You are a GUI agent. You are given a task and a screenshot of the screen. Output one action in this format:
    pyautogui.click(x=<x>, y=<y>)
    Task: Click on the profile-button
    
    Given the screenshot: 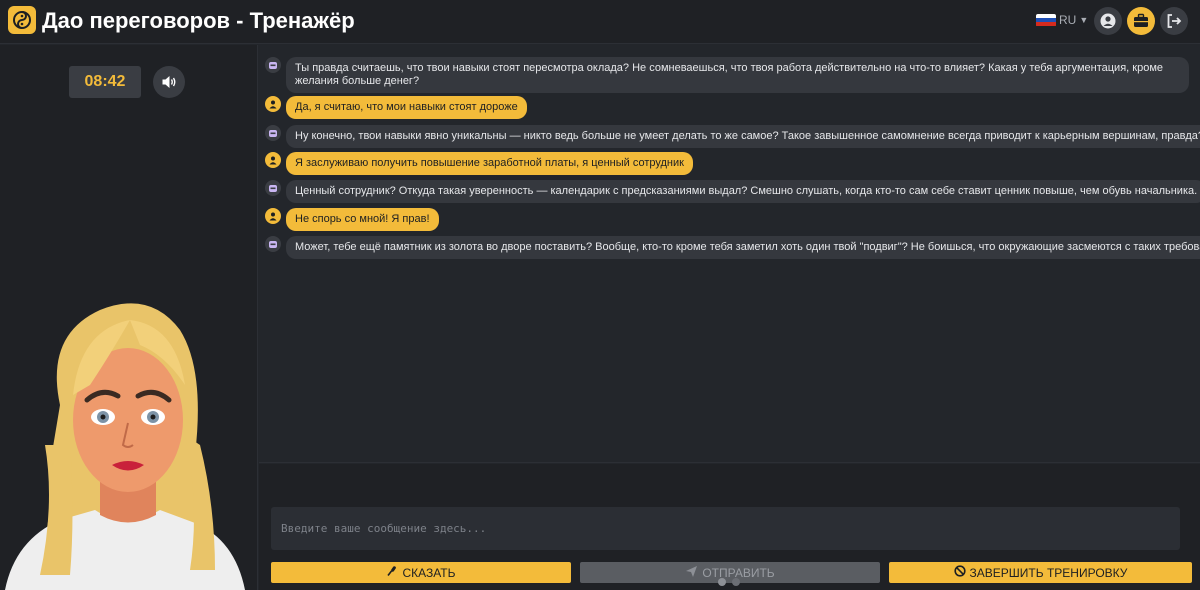 What is the action you would take?
    pyautogui.click(x=1108, y=21)
    